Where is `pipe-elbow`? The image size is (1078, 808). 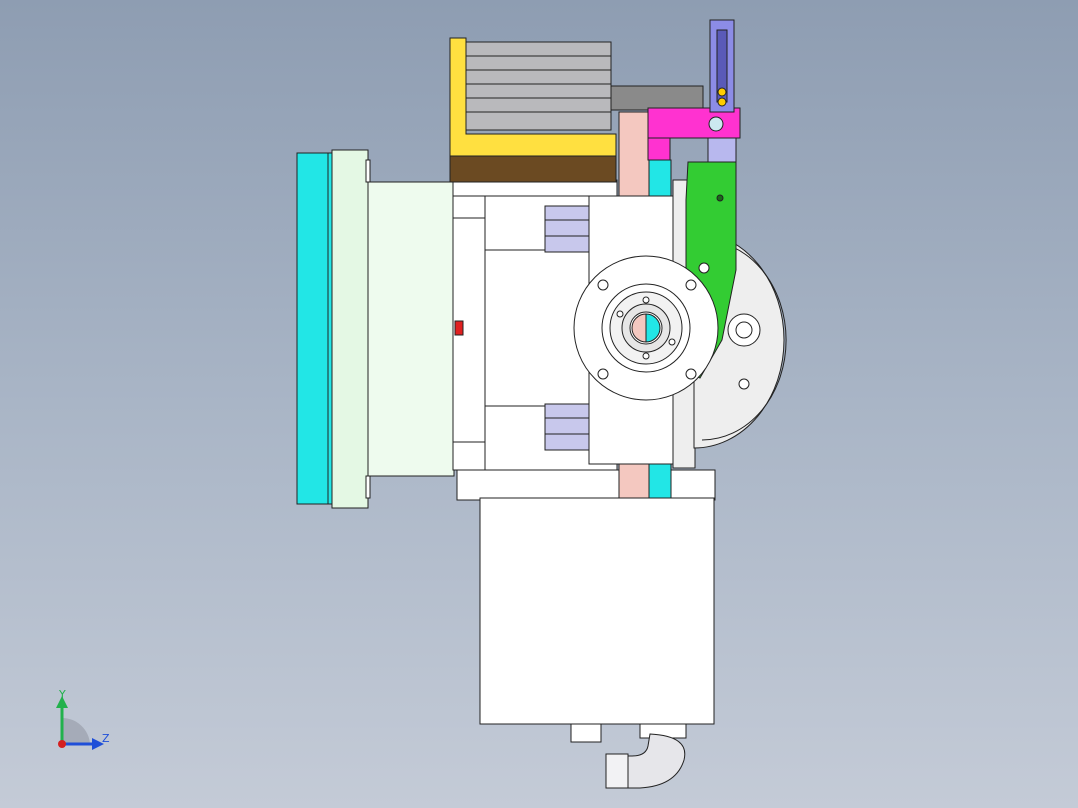
pipe-elbow is located at coordinates (645, 761).